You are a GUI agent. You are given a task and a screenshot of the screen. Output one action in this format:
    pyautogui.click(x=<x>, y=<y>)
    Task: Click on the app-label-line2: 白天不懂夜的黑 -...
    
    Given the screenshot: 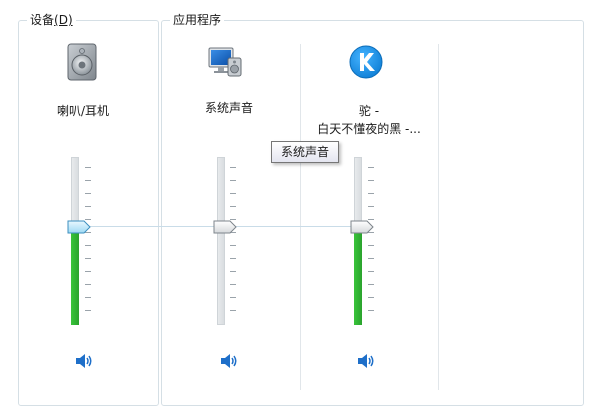 What is the action you would take?
    pyautogui.click(x=369, y=129)
    